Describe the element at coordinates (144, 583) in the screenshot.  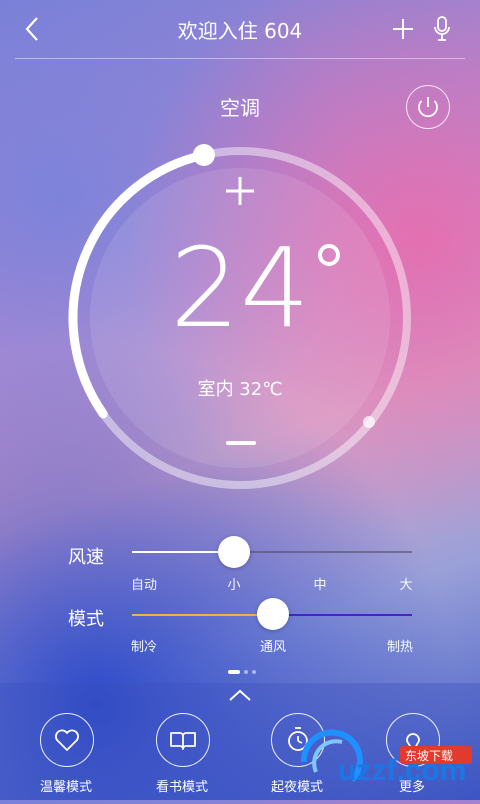
I see `fan-option-auto: 自动` at that location.